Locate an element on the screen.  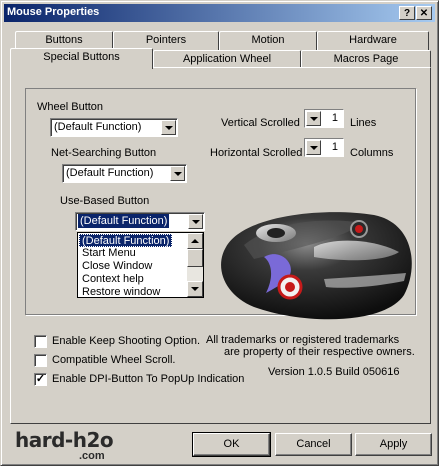
brand-watermark: hard-h2o .com is located at coordinates (64, 445).